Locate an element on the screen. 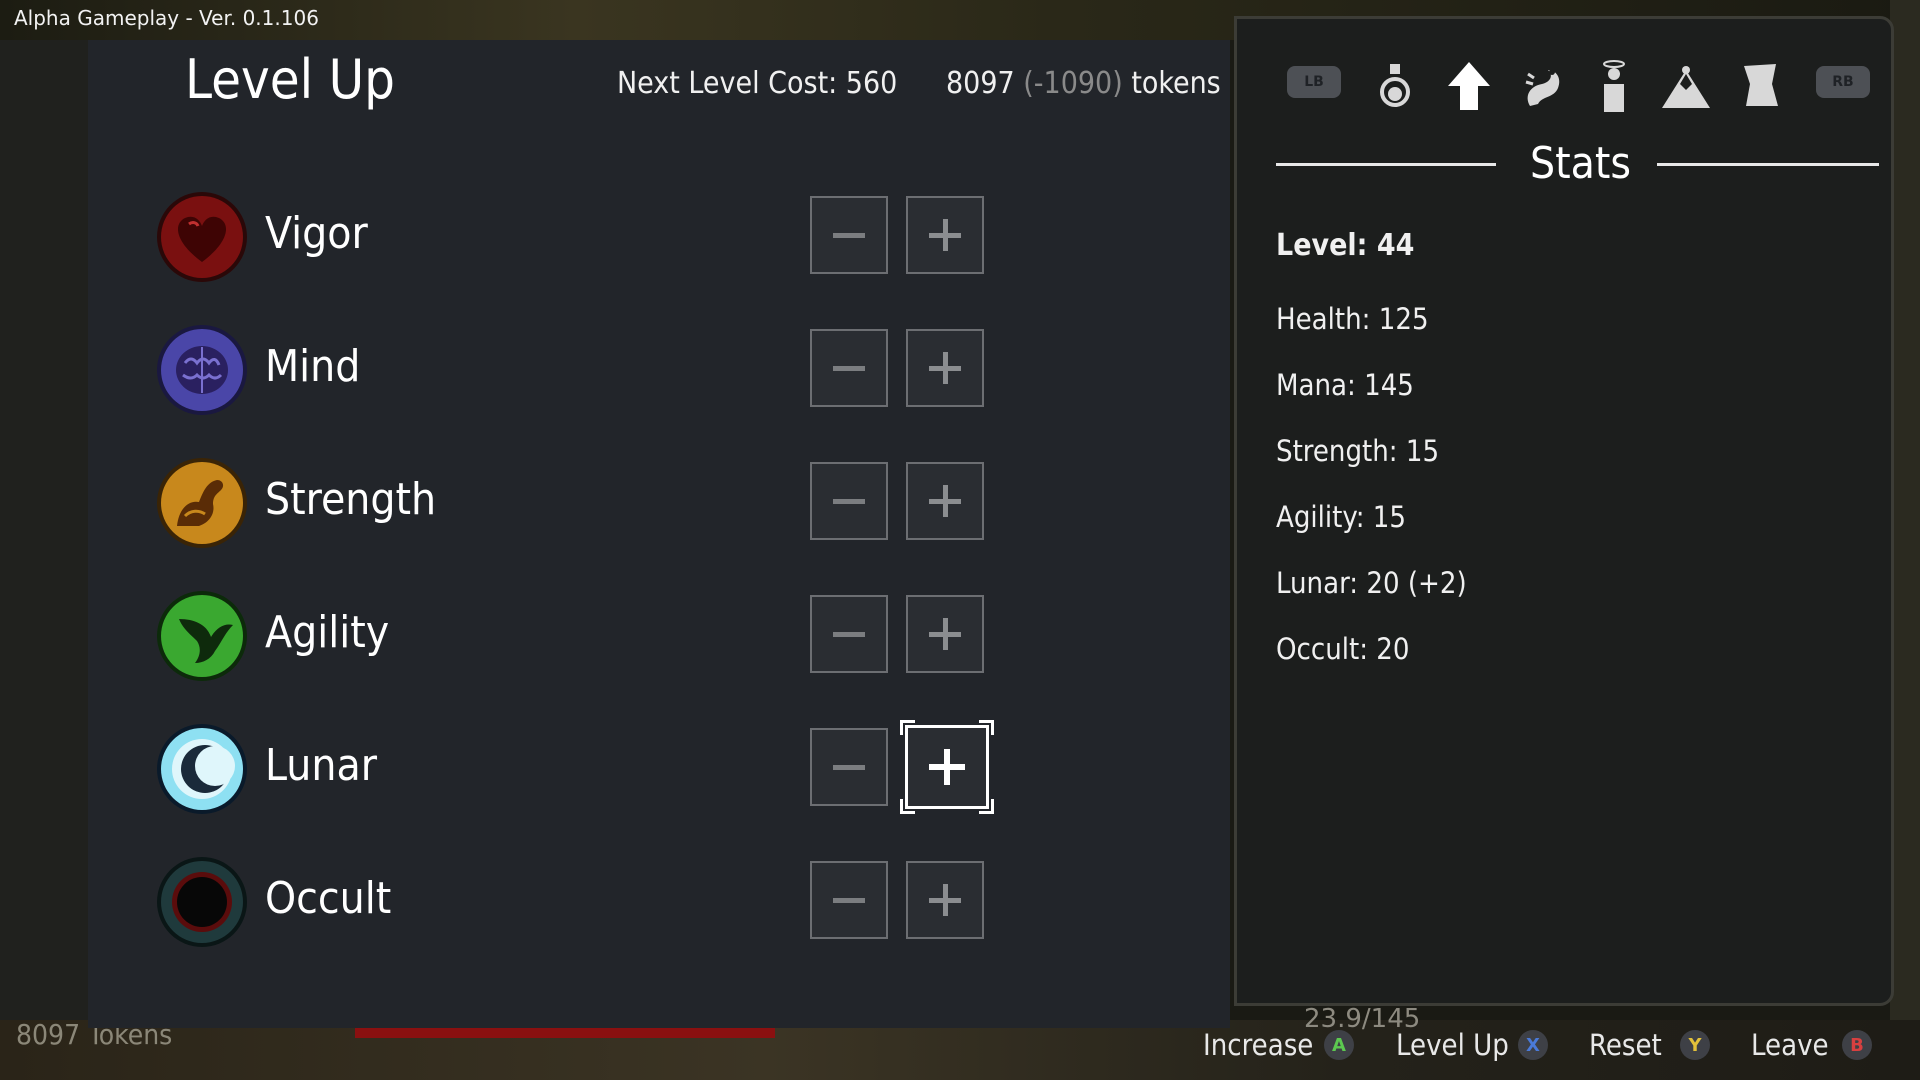 This screenshot has height=1080, width=1920. stat-mana: Mana: 145 is located at coordinates (1345, 385).